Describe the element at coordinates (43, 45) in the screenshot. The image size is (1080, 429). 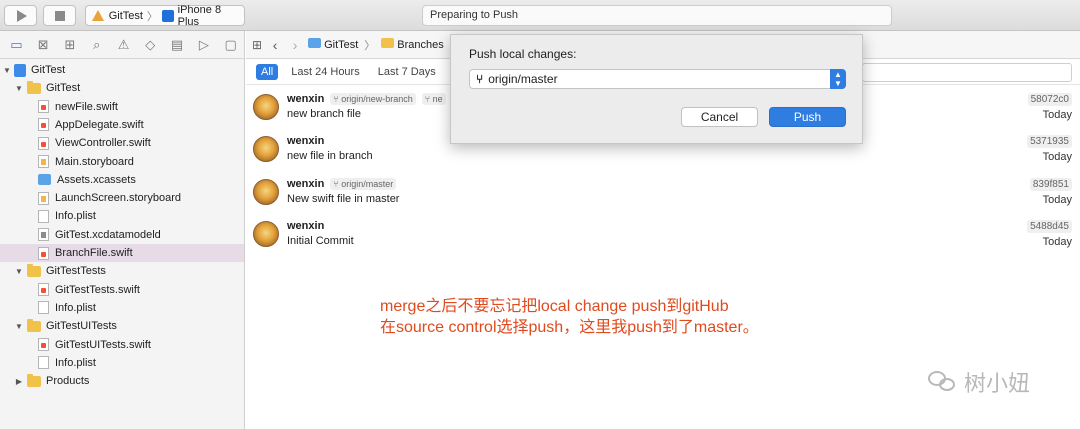
I see `source-control-icon: ⊠` at that location.